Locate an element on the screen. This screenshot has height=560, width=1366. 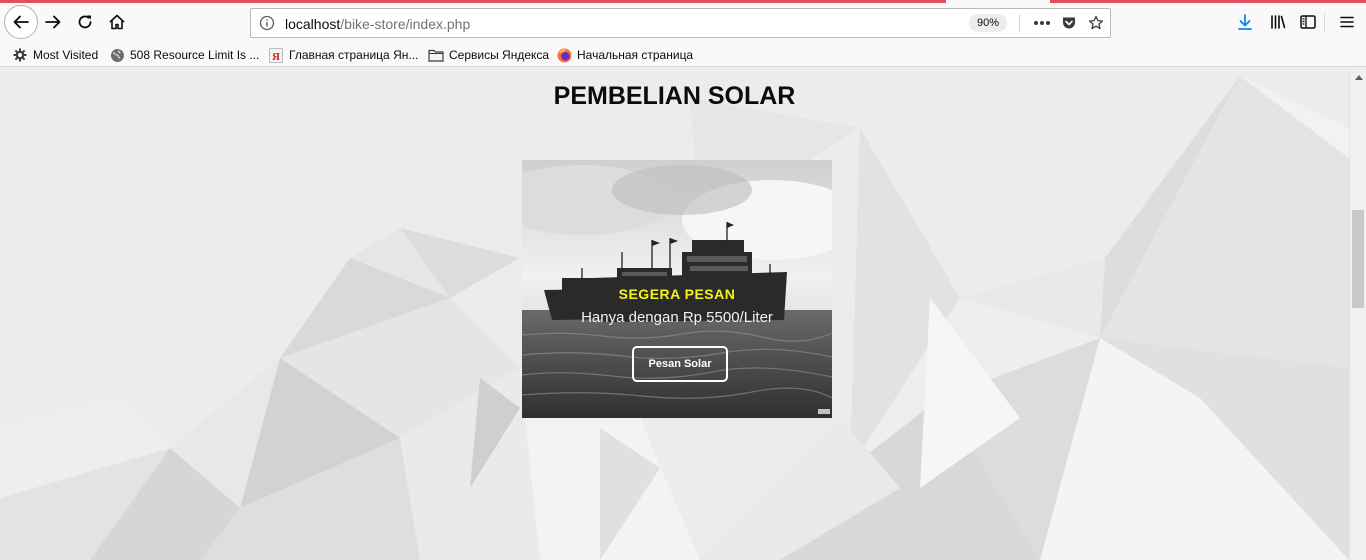
firefox-icon is located at coordinates (564, 55).